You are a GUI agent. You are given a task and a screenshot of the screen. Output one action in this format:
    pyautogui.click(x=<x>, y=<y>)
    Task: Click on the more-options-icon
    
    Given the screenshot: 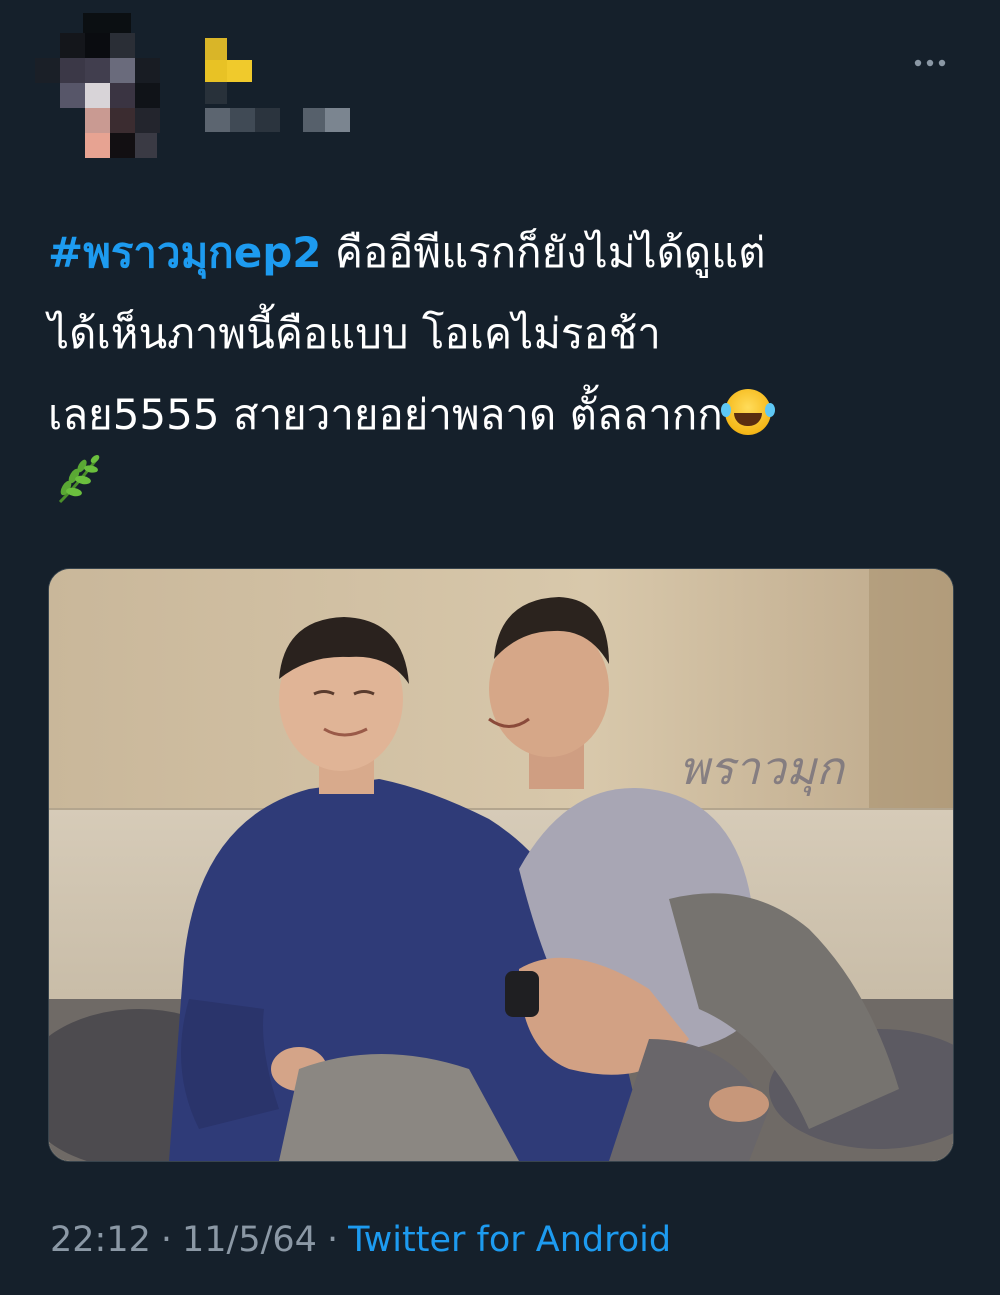 What is the action you would take?
    pyautogui.click(x=930, y=63)
    